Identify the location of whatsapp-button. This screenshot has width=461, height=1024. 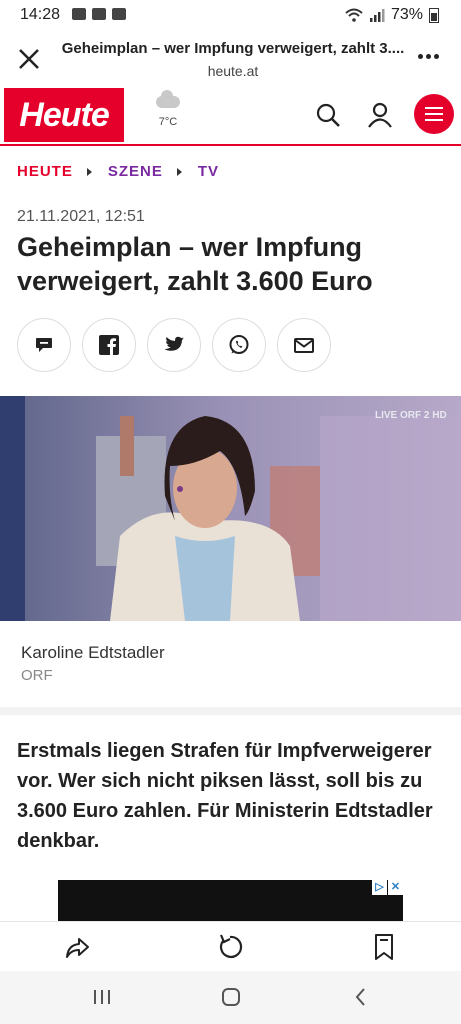
(239, 345).